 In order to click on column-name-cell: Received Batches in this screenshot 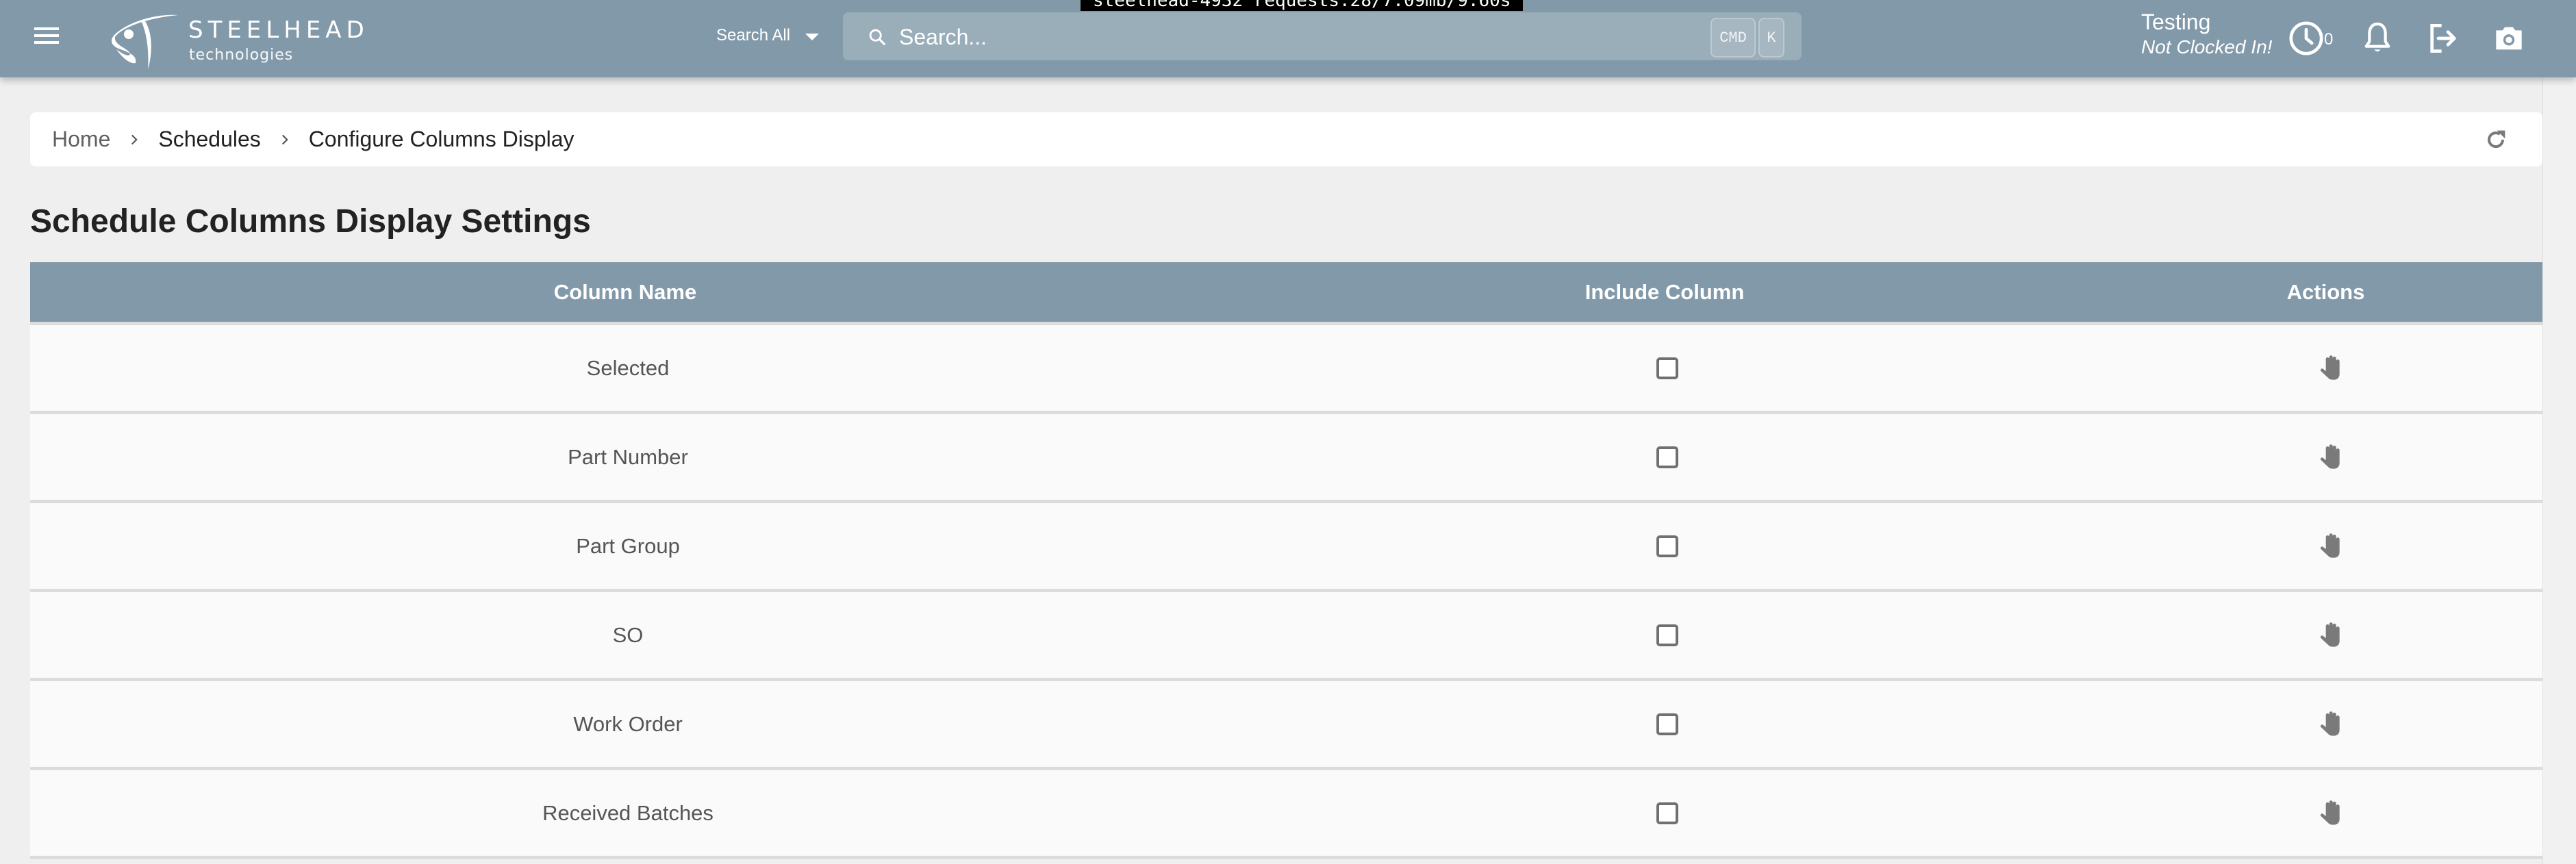, I will do `click(628, 812)`.